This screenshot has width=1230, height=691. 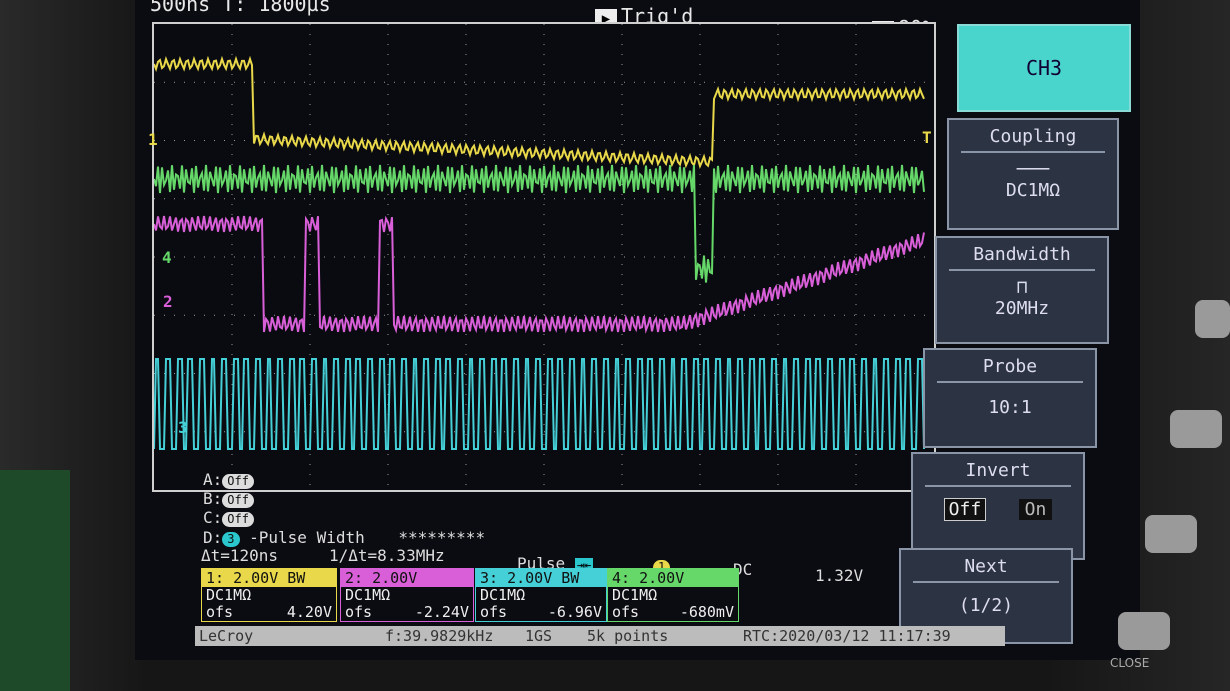 I want to click on measure-a-row: A: Off, so click(x=228, y=479).